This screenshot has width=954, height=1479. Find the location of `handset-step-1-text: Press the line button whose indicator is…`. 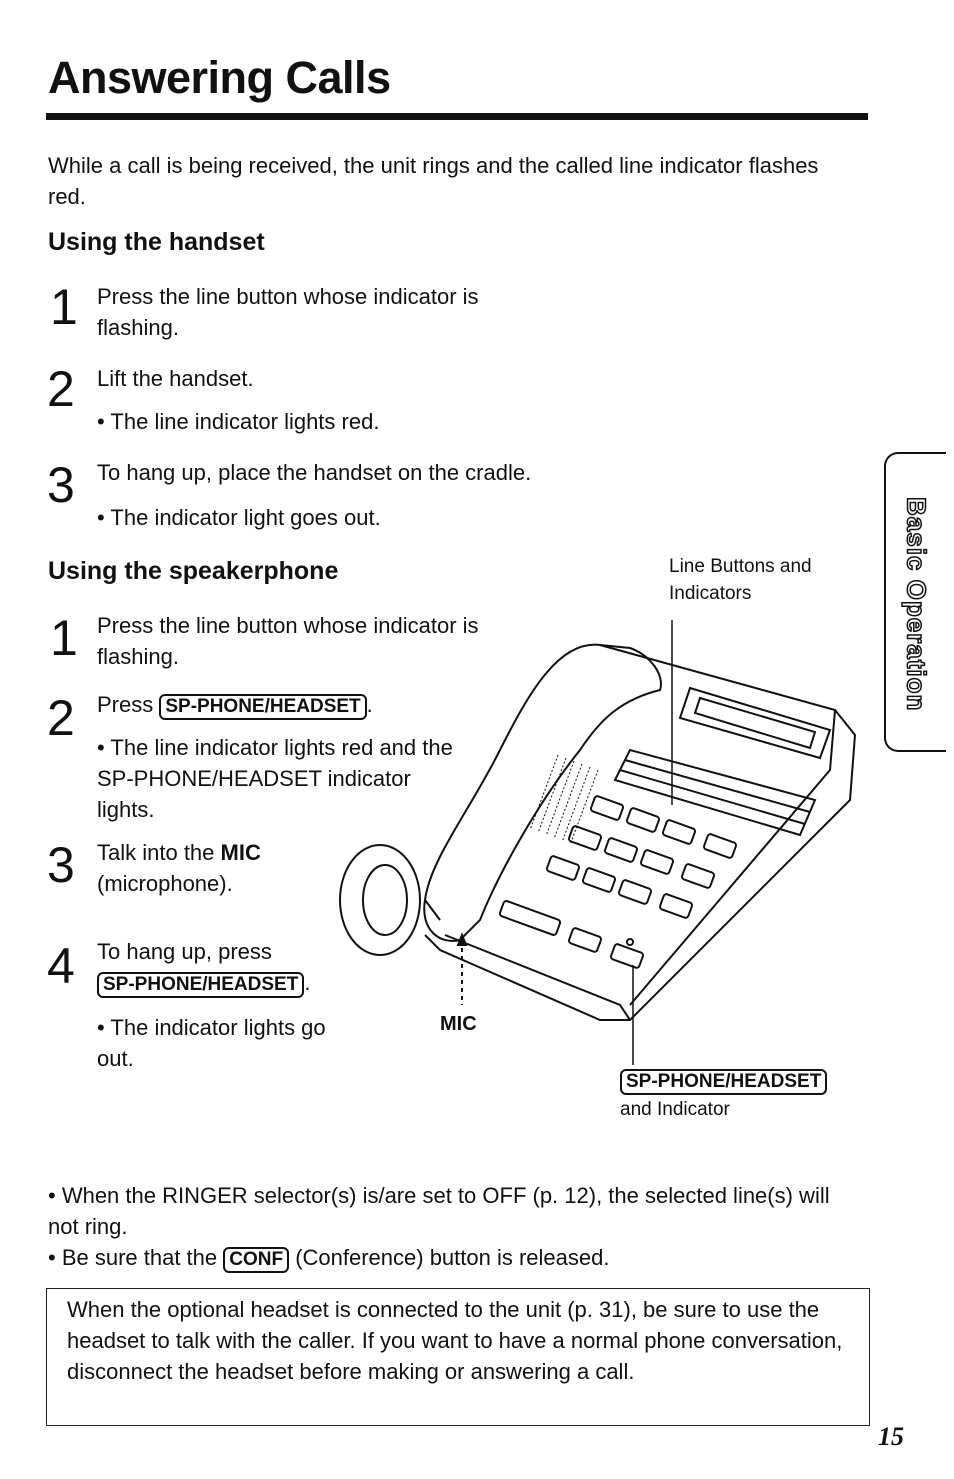

handset-step-1-text: Press the line button whose indicator is… is located at coordinates (288, 312).